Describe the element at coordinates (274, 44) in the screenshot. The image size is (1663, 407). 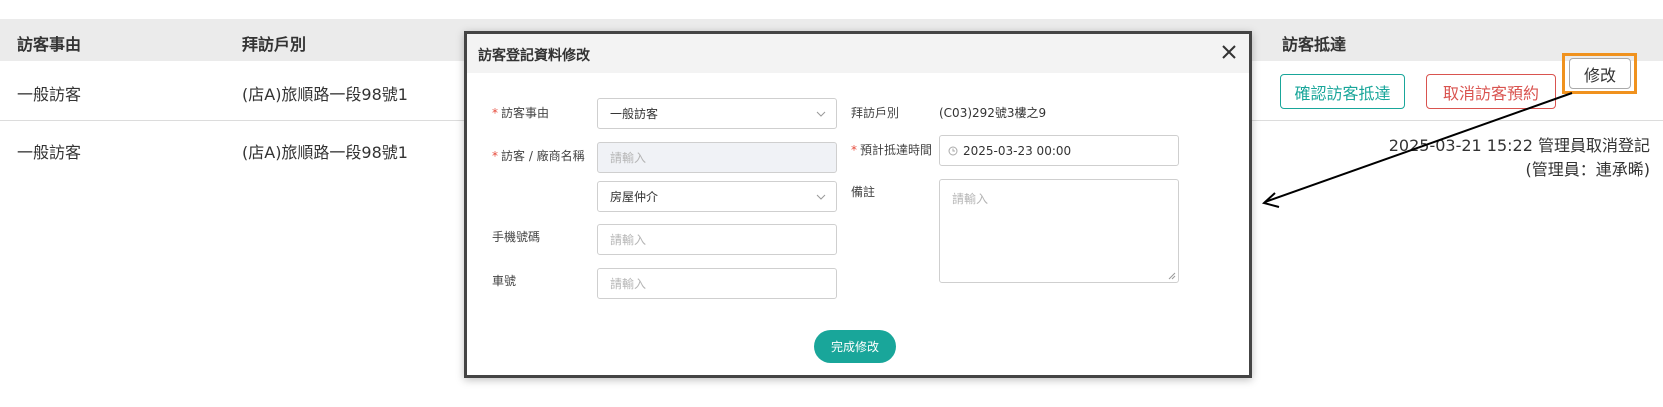
I see `header-unit: 拜訪戶別` at that location.